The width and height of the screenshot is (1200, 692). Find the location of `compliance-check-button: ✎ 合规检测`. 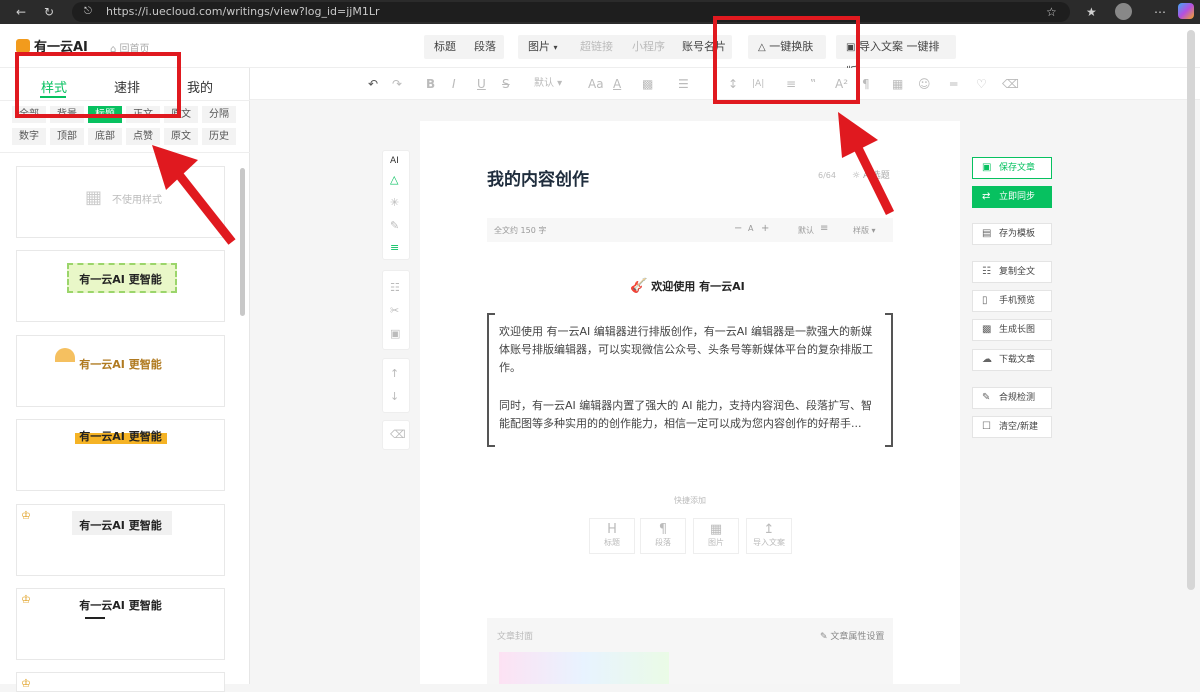

compliance-check-button: ✎ 合规检测 is located at coordinates (1012, 398).